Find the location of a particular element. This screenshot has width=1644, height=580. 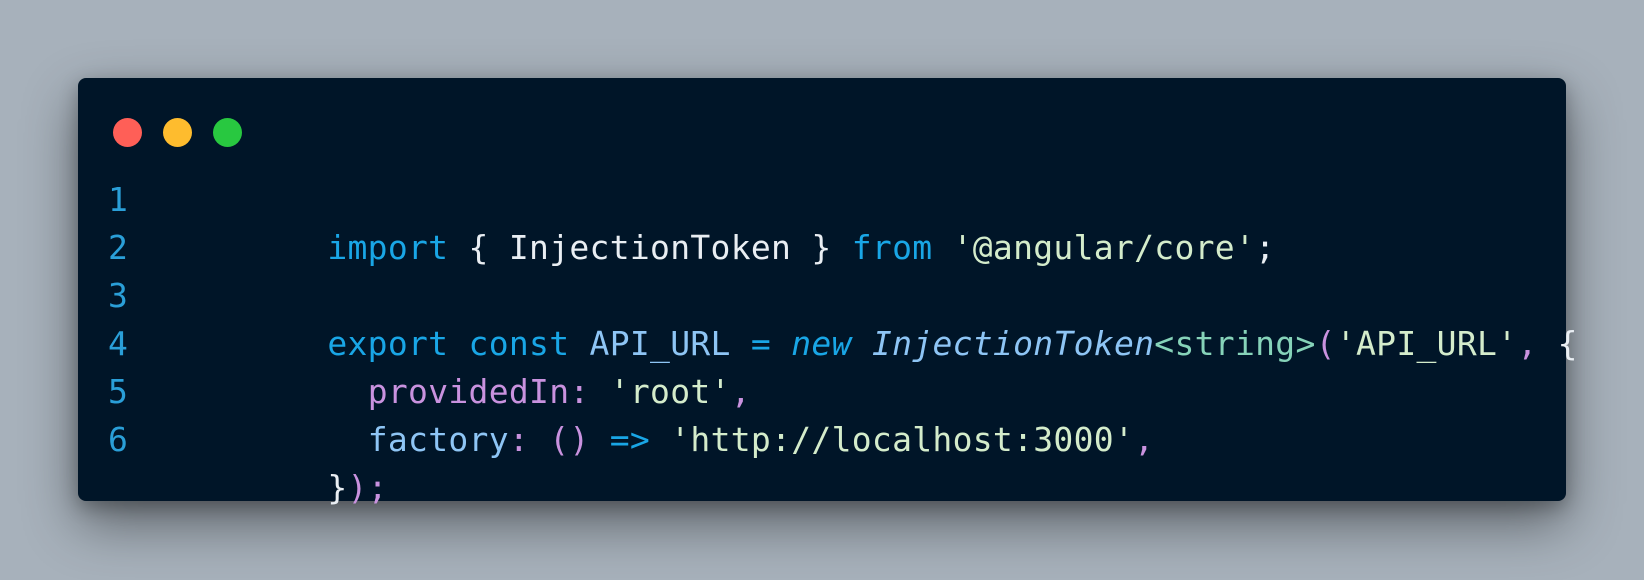

window-controls is located at coordinates (177, 132).